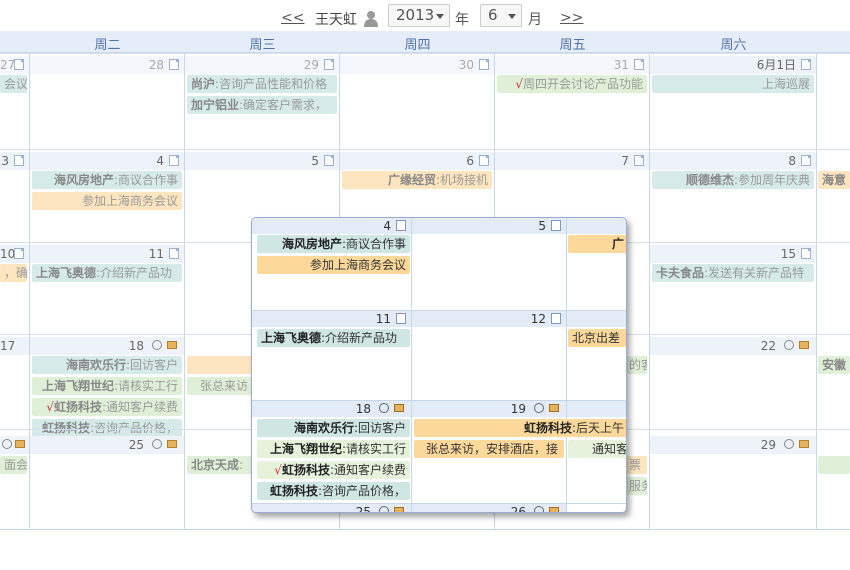  Describe the element at coordinates (13, 273) in the screenshot. I see `calendar-event: ，确` at that location.